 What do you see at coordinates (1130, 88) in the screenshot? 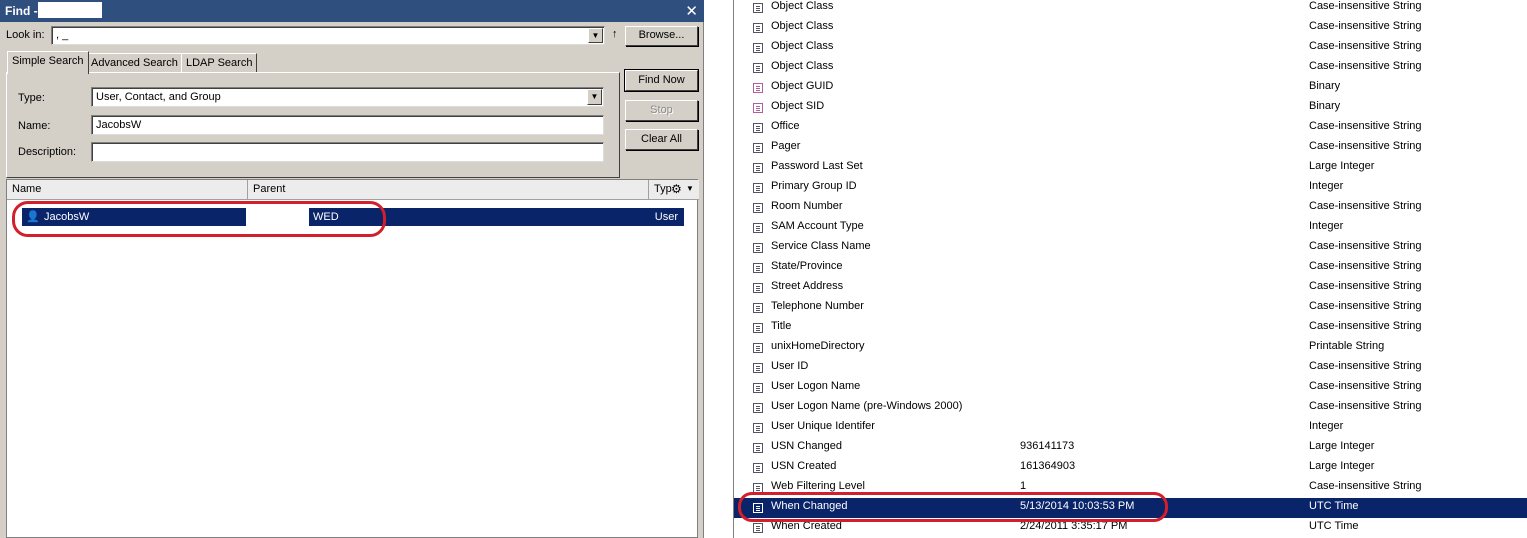
I see `list-item: Object GUID Binary` at bounding box center [1130, 88].